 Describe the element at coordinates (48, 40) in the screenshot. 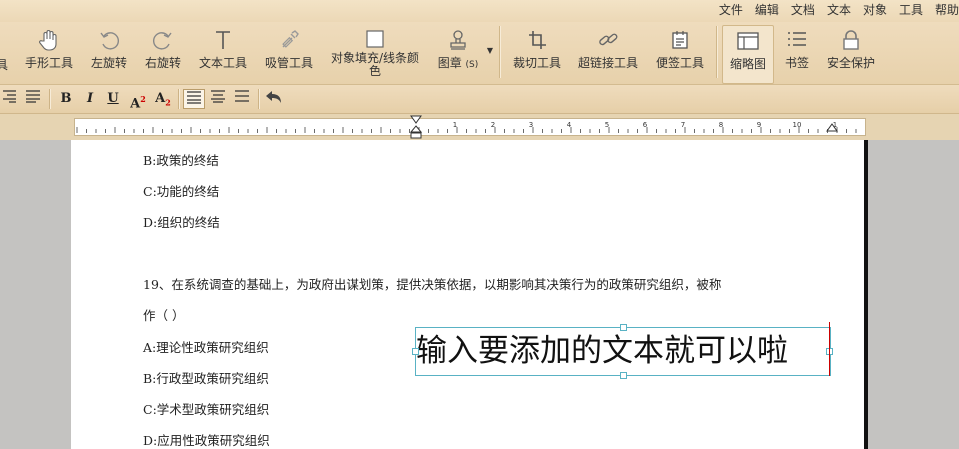

I see `hand-icon` at that location.